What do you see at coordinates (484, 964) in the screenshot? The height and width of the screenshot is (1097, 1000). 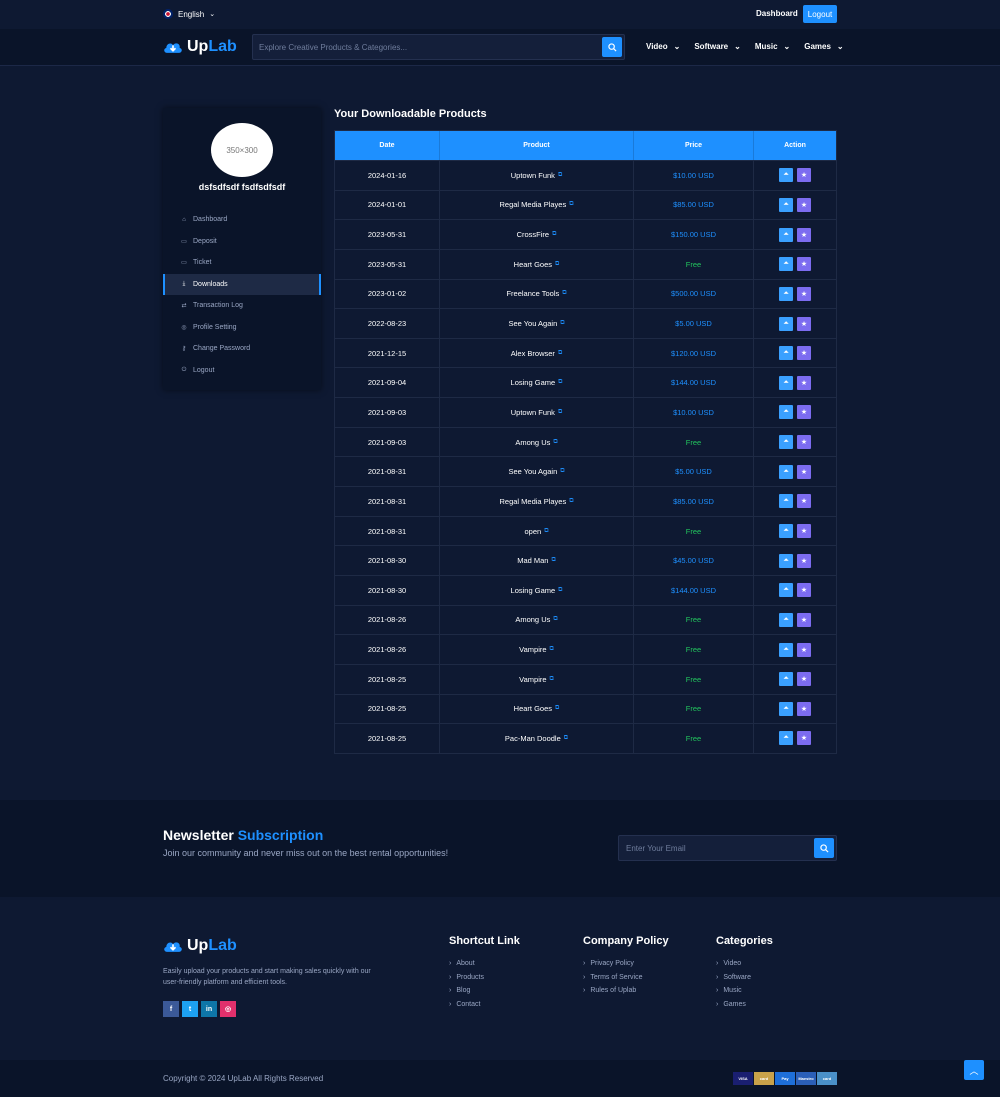 I see `footer-link-about: › About` at bounding box center [484, 964].